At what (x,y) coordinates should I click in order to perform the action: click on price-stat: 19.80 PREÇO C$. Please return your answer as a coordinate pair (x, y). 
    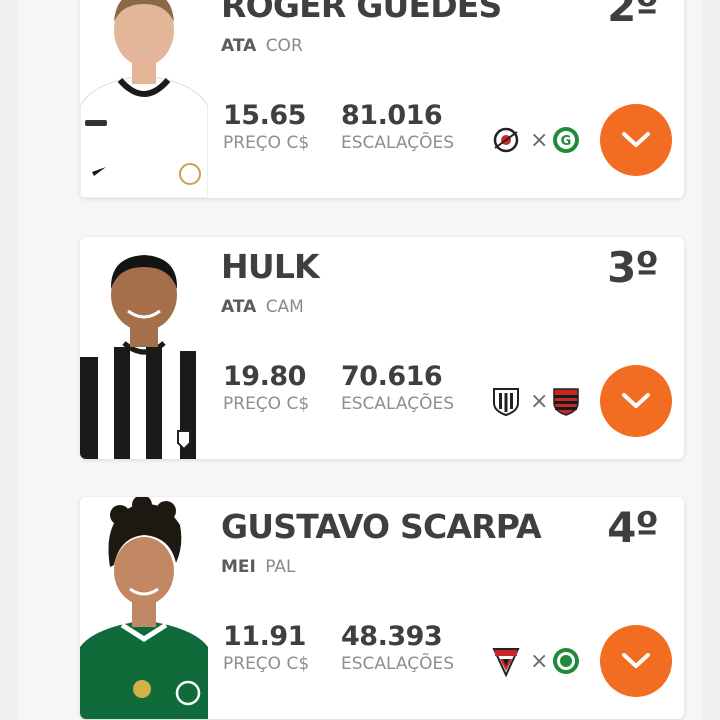
    Looking at the image, I should click on (266, 387).